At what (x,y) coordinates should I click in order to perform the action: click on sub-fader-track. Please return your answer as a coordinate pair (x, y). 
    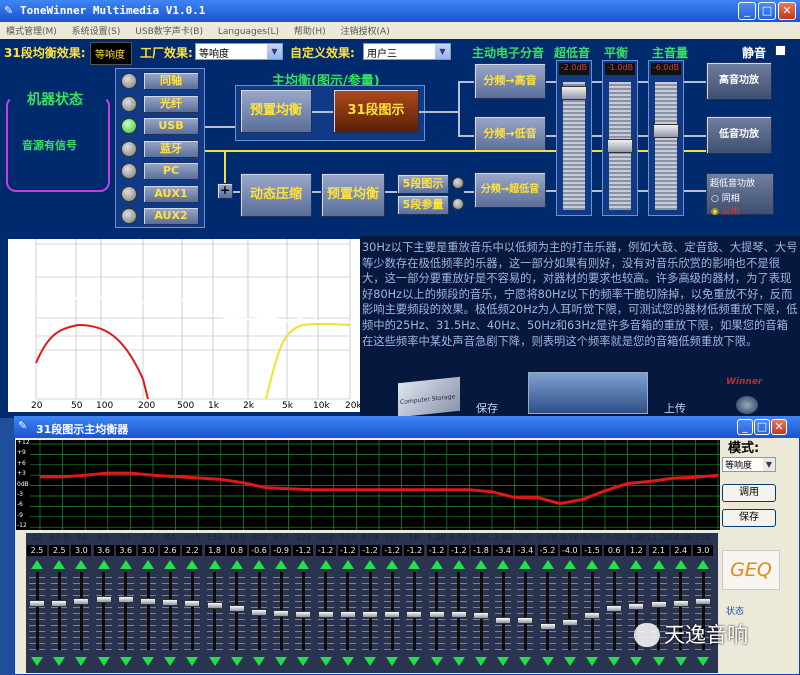
    Looking at the image, I should click on (574, 146).